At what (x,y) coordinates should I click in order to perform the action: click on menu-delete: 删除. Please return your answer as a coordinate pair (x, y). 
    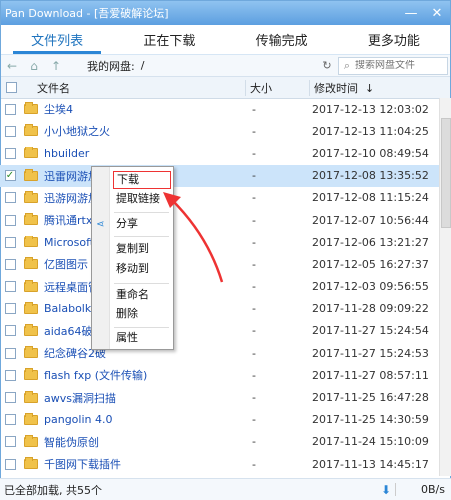
    Looking at the image, I should click on (144, 314).